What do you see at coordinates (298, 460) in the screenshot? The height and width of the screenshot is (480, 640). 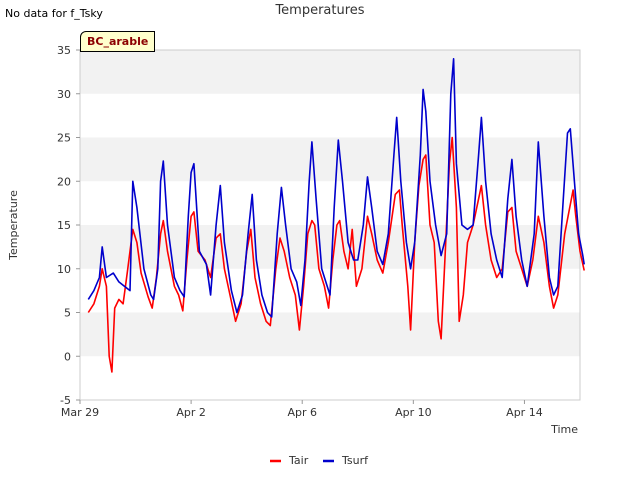 I see `legend-label-tair: Tair` at bounding box center [298, 460].